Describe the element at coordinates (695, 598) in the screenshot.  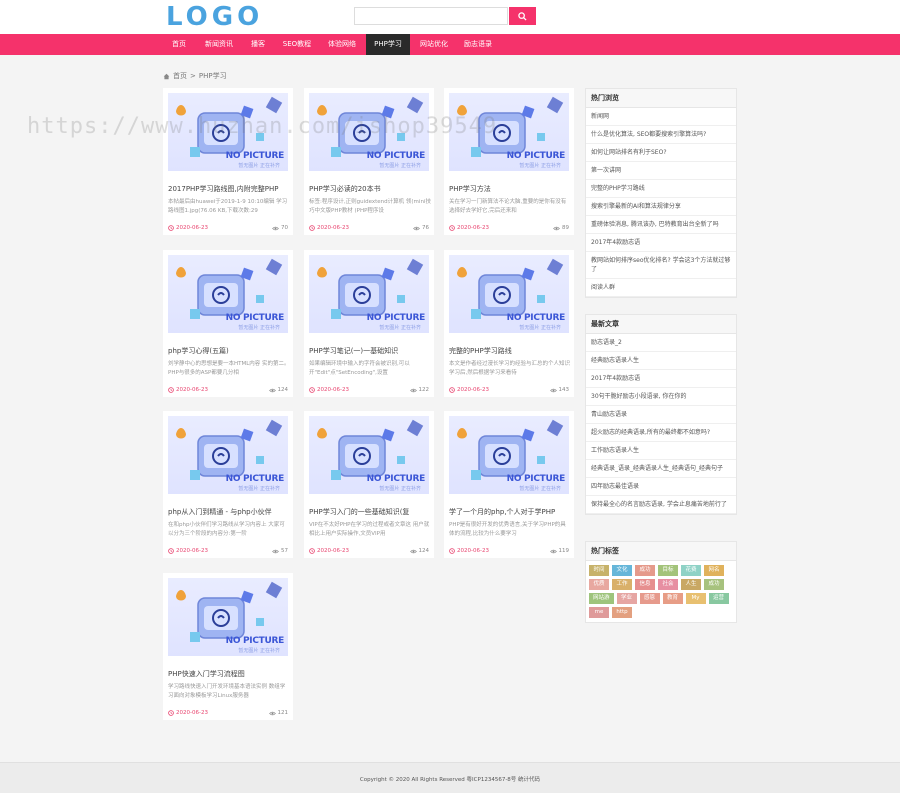
I see `tag-link: My` at that location.